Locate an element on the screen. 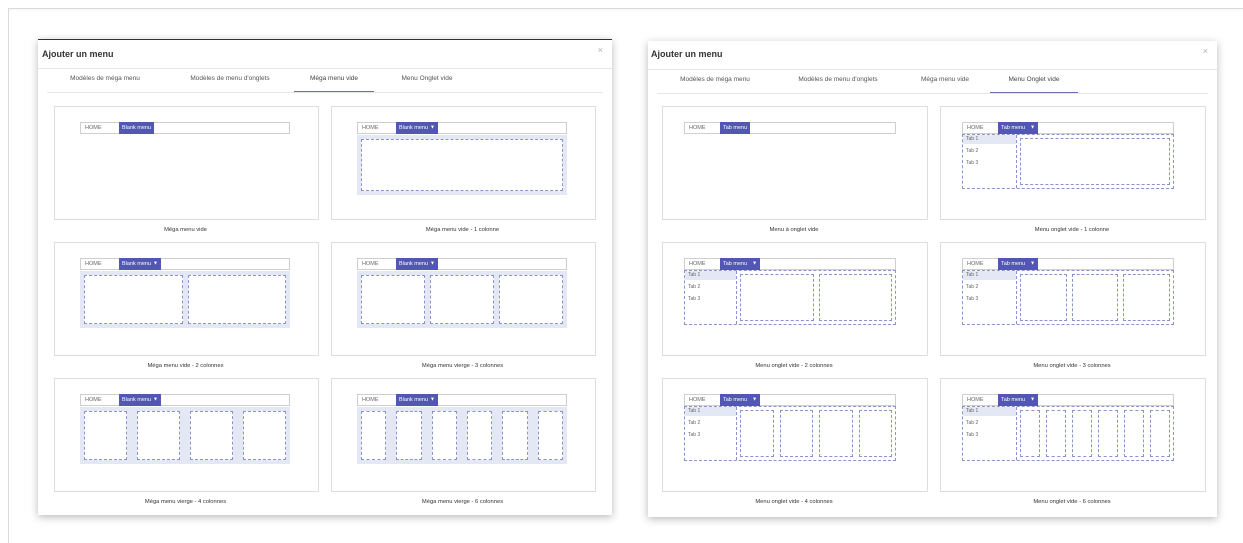  menu-preview-bar: HOME Tab menu is located at coordinates (790, 128).